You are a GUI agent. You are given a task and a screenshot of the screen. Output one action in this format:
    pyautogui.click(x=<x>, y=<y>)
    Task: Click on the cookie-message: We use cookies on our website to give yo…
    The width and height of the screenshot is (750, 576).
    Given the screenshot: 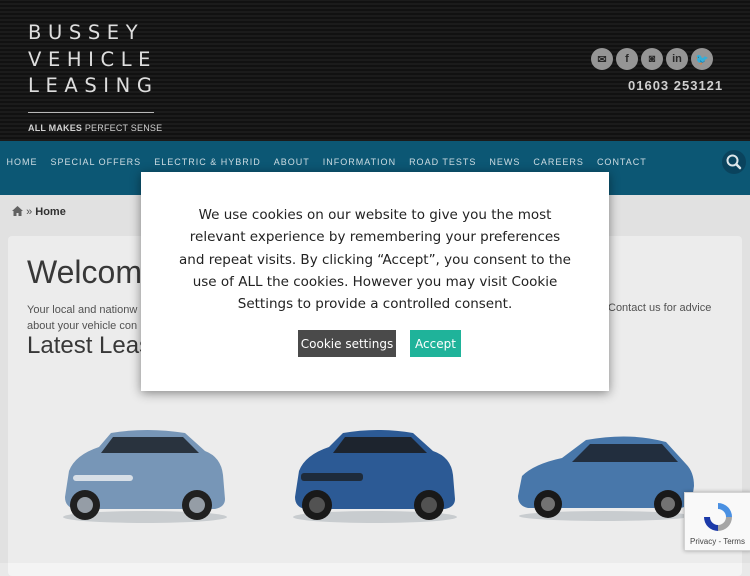 What is the action you would take?
    pyautogui.click(x=375, y=260)
    